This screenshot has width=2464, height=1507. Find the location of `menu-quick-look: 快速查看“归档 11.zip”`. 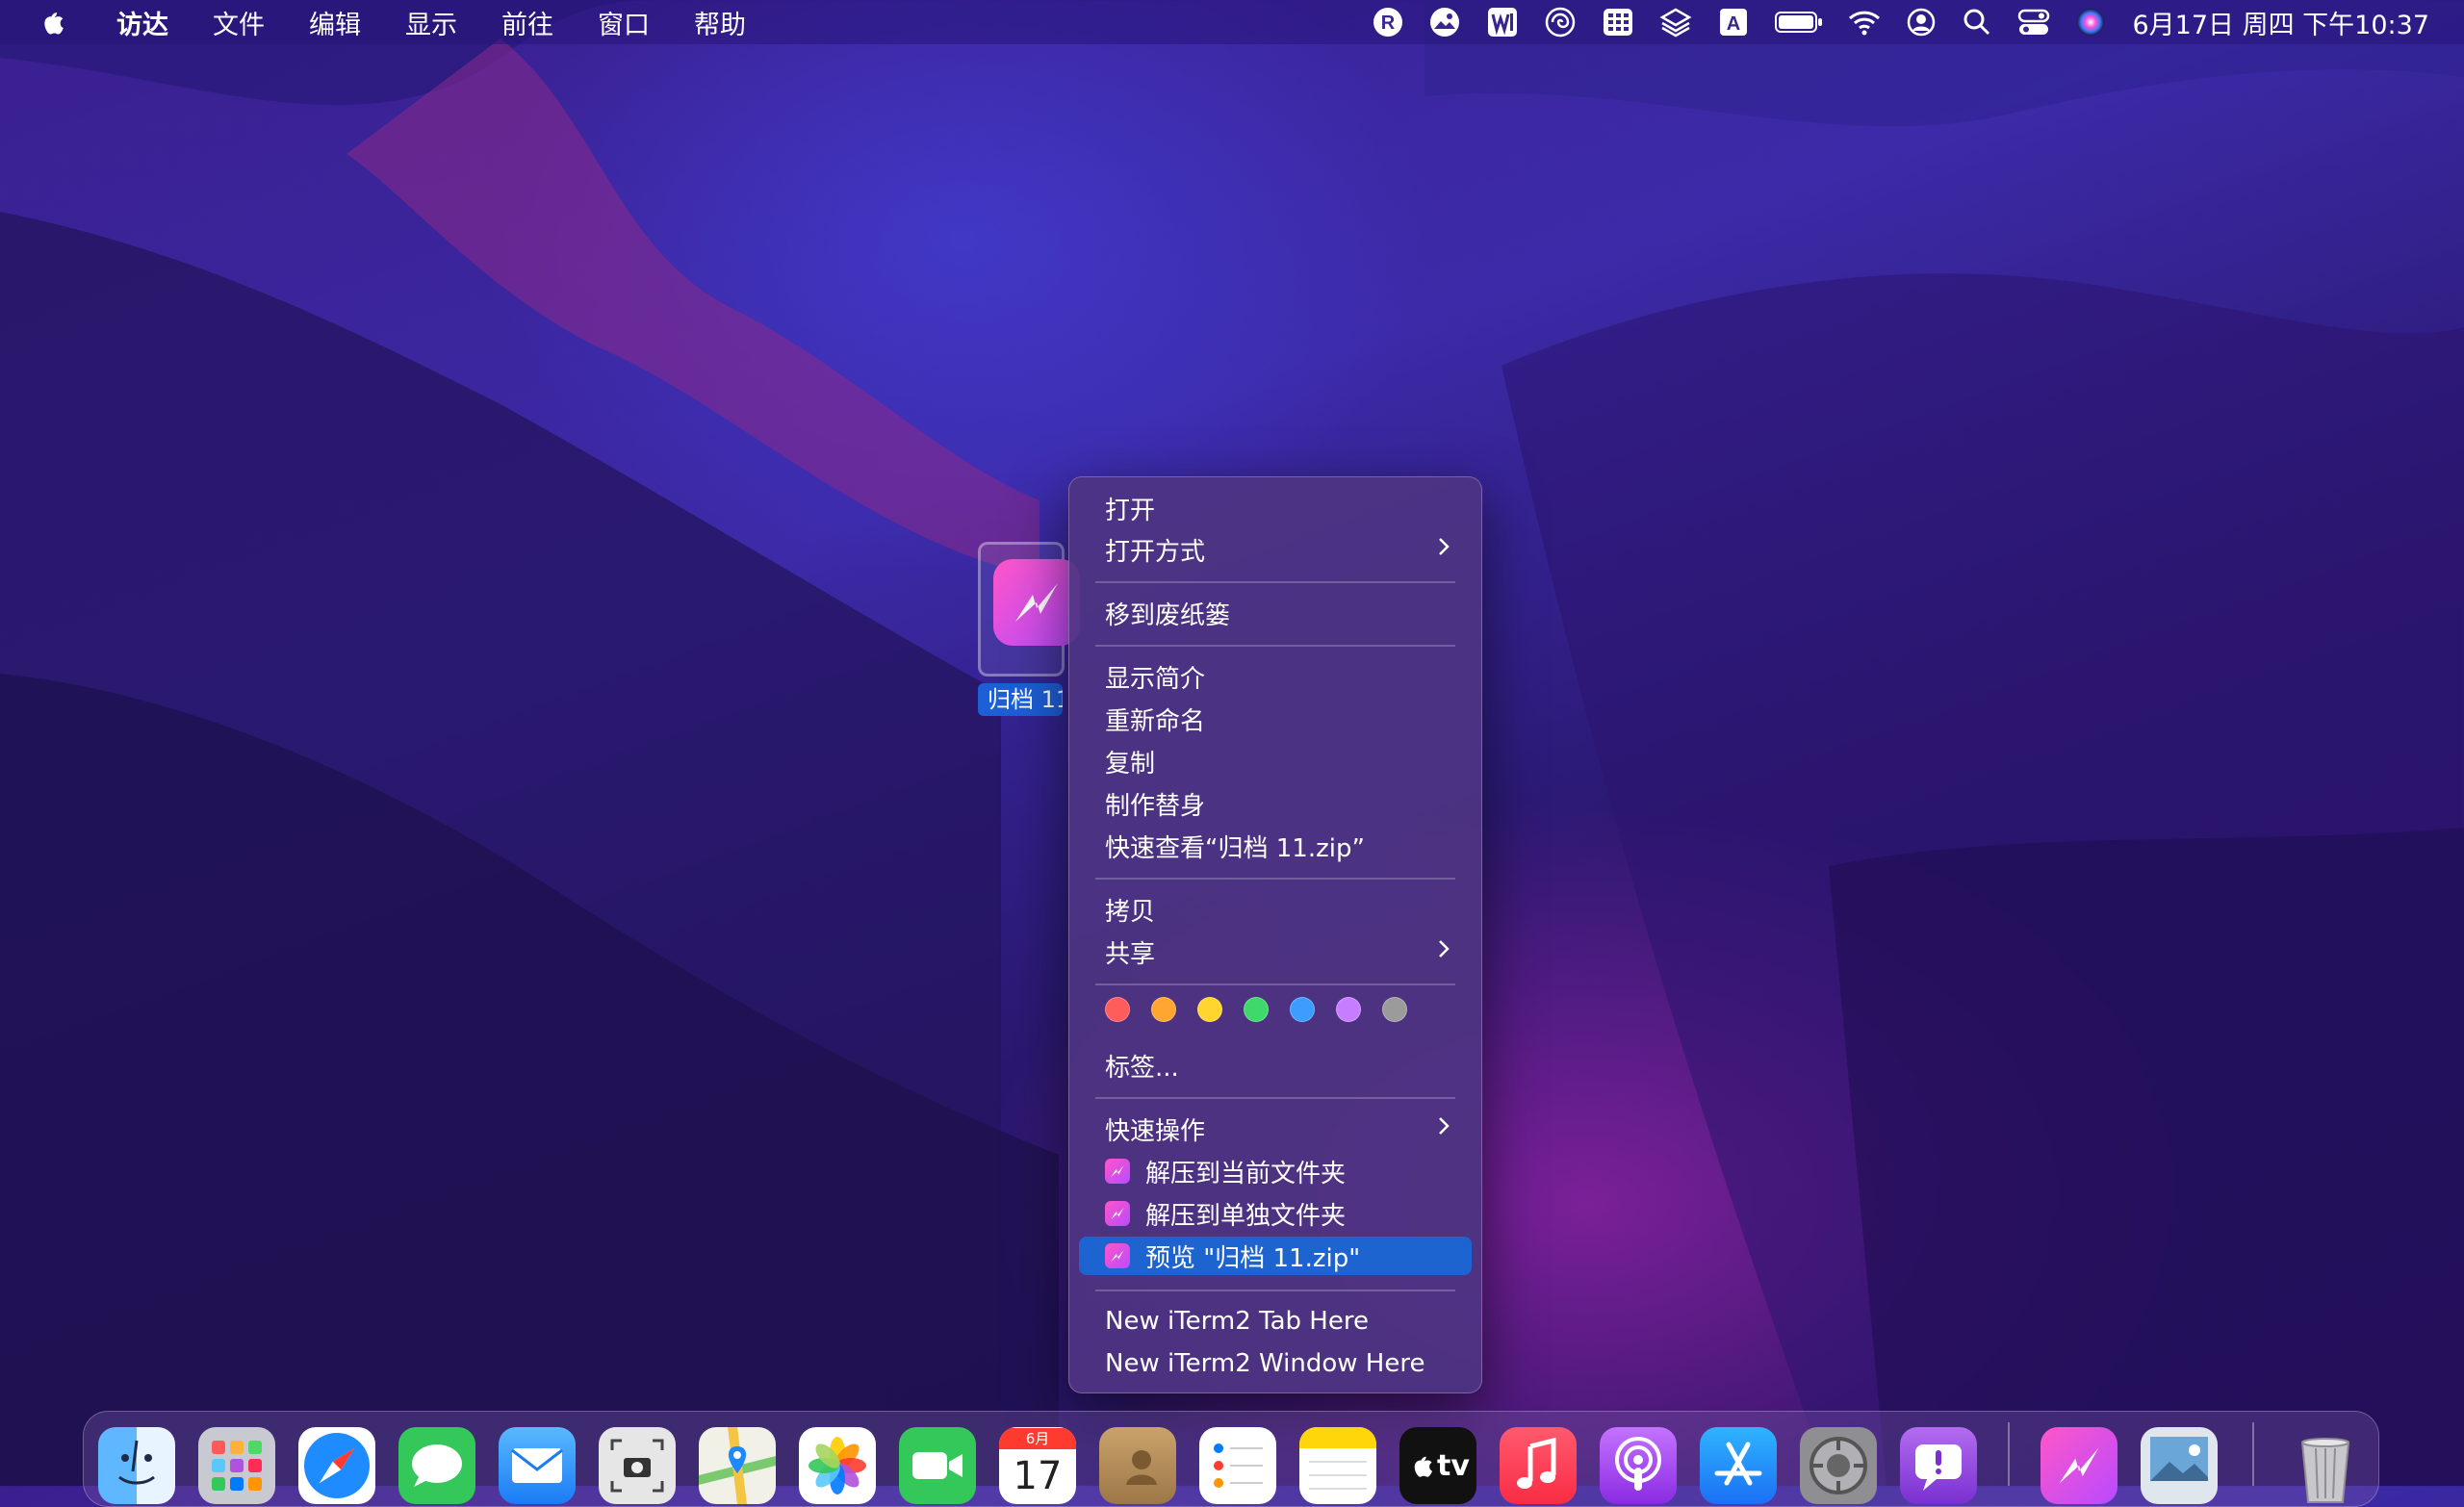

menu-quick-look: 快速查看“归档 11.zip” is located at coordinates (1275, 846).